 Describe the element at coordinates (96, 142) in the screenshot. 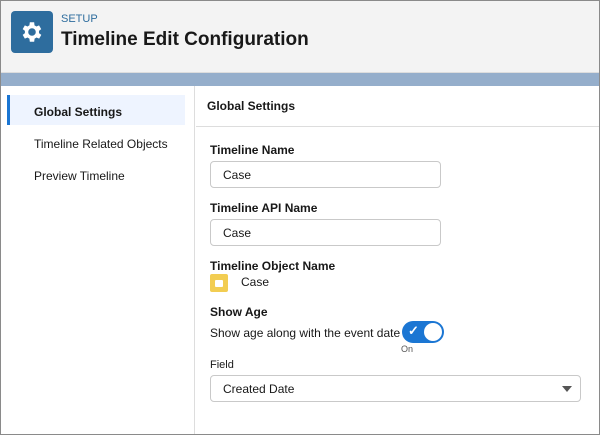

I see `sidebar-item-timeline-related-objects: Timeline Related Objects` at that location.